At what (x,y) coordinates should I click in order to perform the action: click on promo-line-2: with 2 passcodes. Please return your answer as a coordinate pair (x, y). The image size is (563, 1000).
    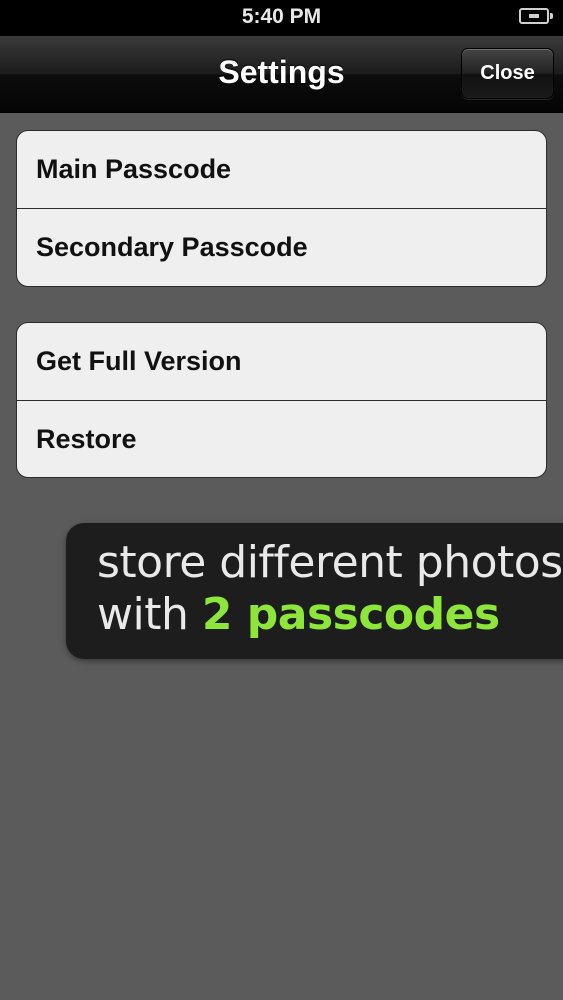
    Looking at the image, I should click on (298, 614).